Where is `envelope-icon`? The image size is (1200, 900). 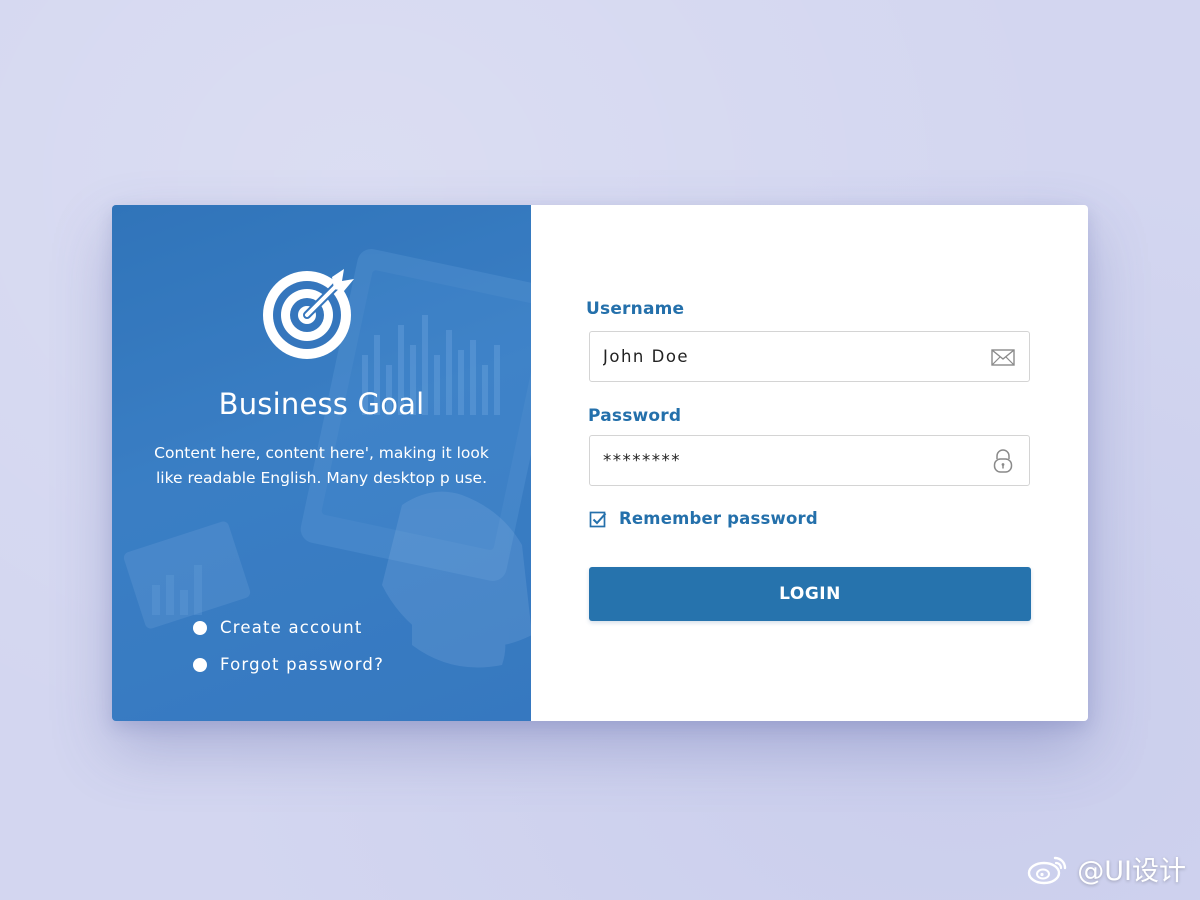 envelope-icon is located at coordinates (1003, 357).